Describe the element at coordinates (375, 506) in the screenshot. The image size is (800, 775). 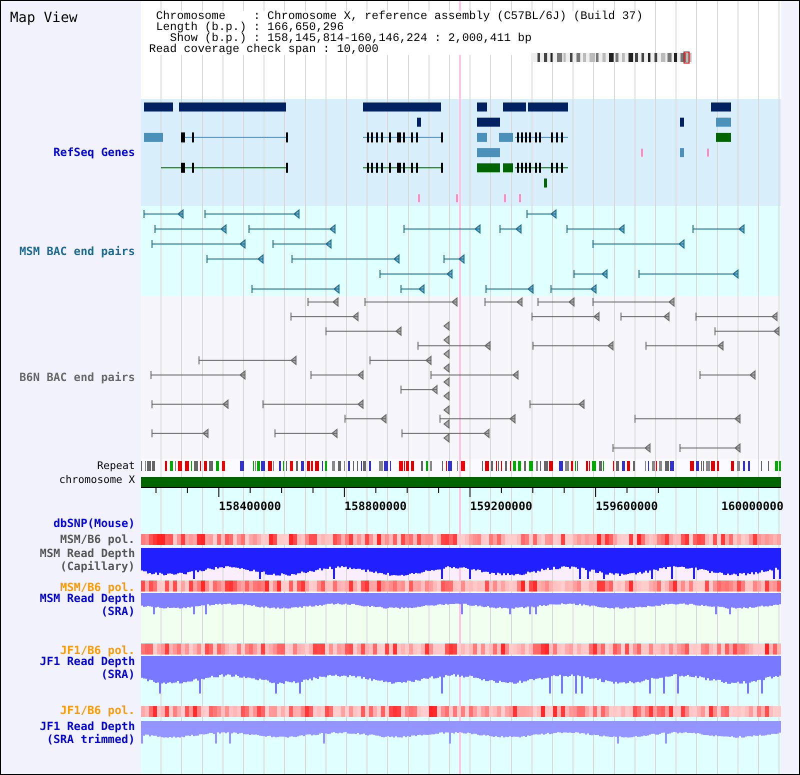
I see `axis-label: 158800000` at that location.